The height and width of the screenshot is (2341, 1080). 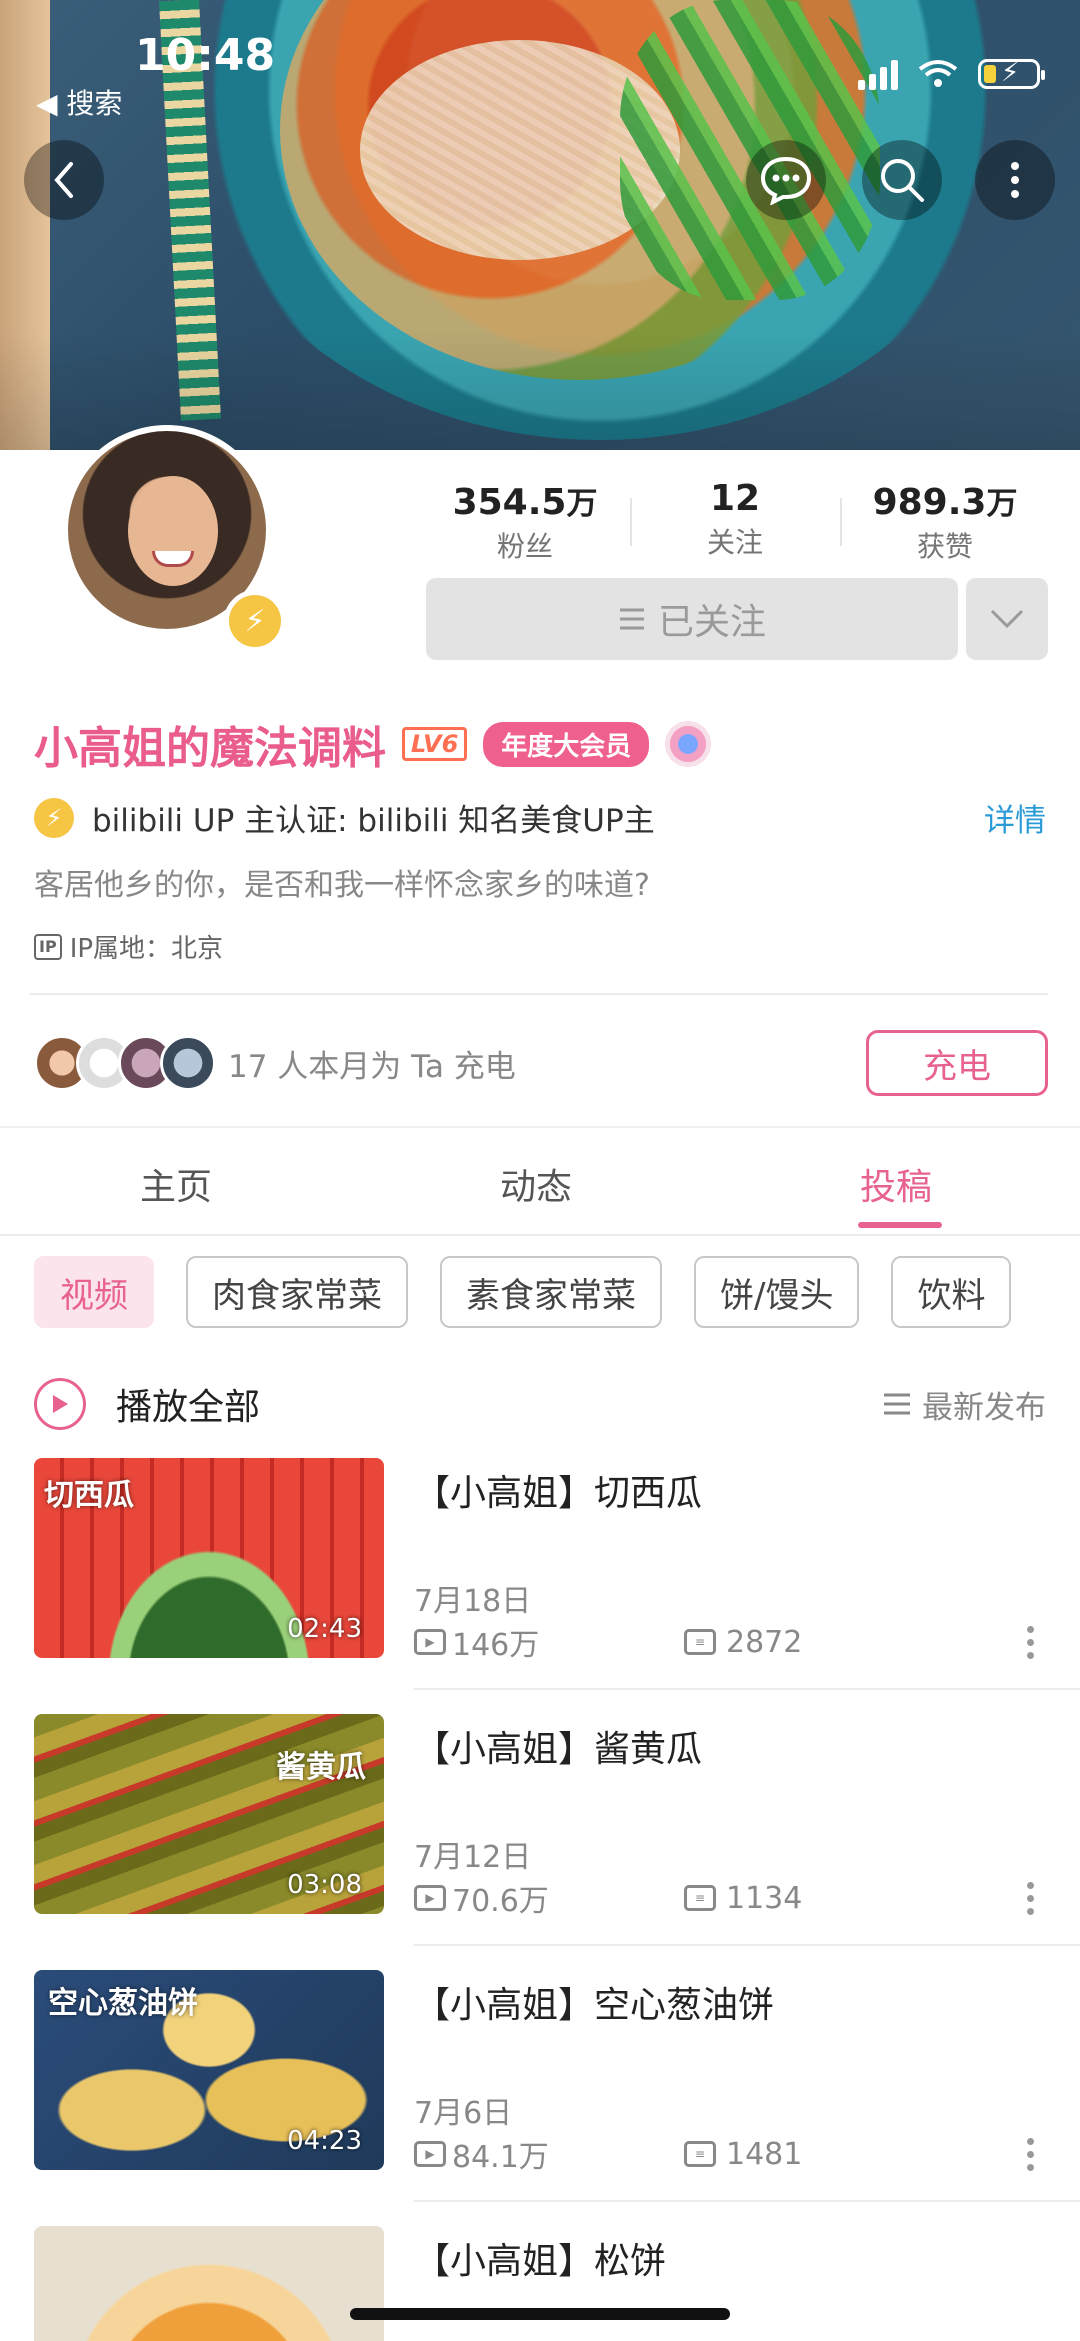 What do you see at coordinates (89, 1495) in the screenshot?
I see `thumbnail-caption: 切西瓜` at bounding box center [89, 1495].